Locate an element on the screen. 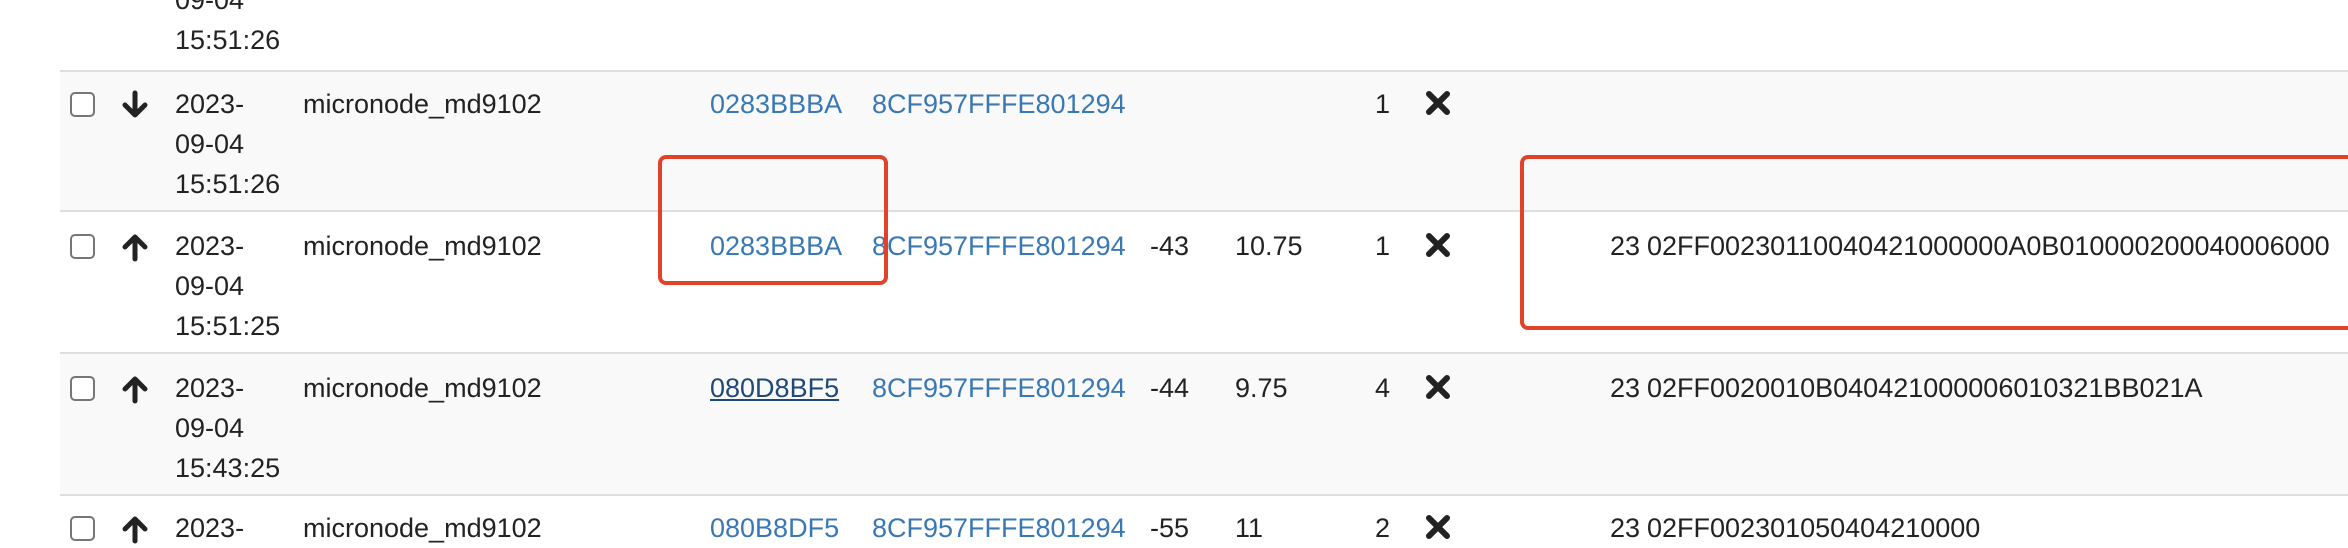 The image size is (2348, 548). snr-value: 9.75 is located at coordinates (1261, 388).